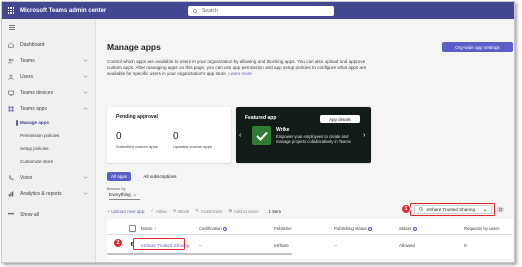  I want to click on sort-icon: ↑, so click(155, 228).